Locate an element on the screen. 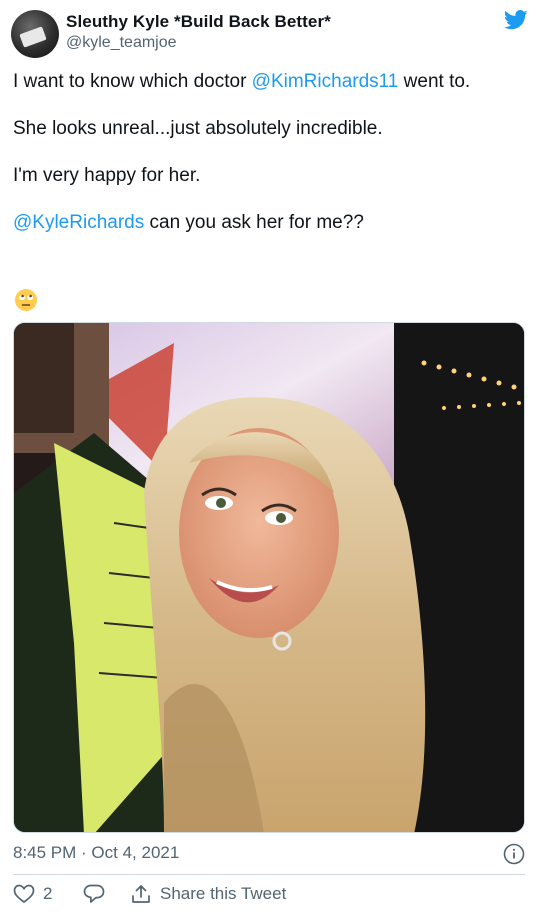  reply-button is located at coordinates (94, 894).